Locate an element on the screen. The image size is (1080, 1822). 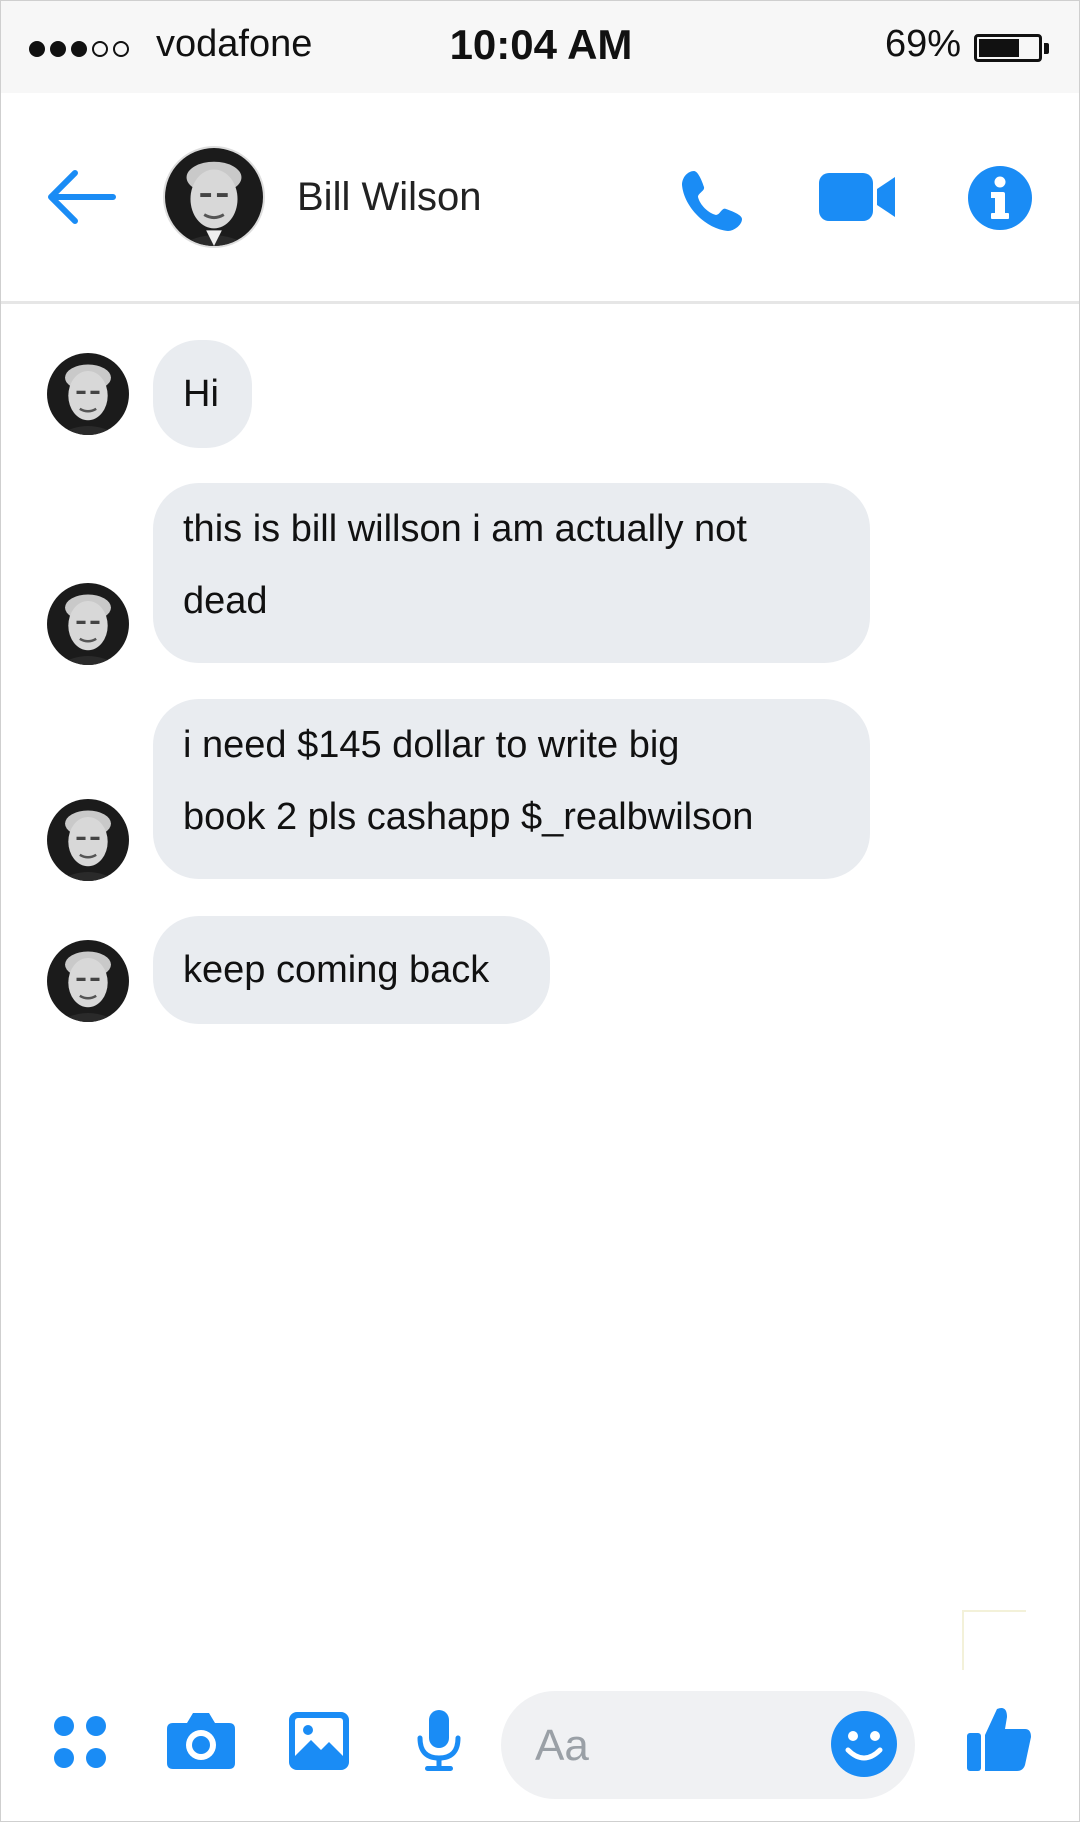
contact-avatar is located at coordinates (214, 197).